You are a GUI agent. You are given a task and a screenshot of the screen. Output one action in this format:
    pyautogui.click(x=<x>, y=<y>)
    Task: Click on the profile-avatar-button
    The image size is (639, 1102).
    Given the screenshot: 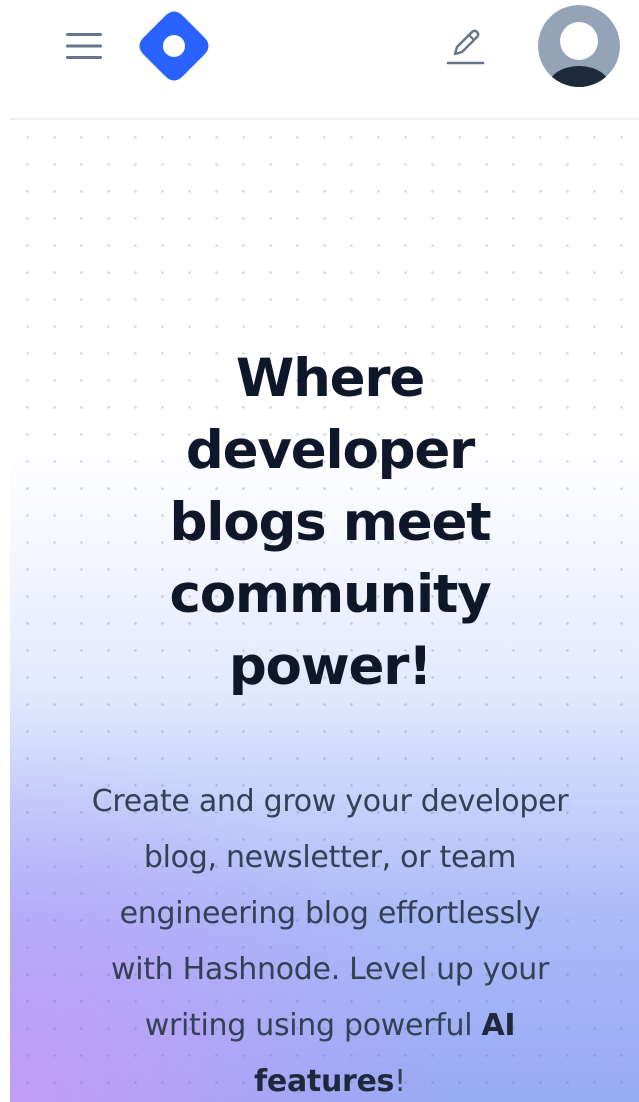 What is the action you would take?
    pyautogui.click(x=579, y=46)
    